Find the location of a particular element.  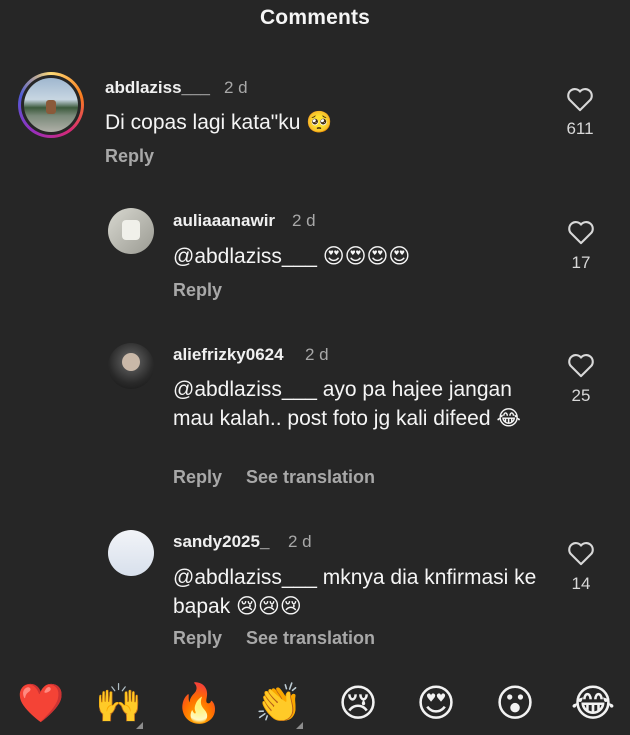

comment-username: aliefrizky0624 is located at coordinates (228, 355).